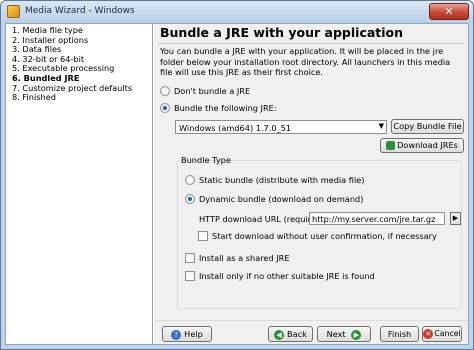  I want to click on copy-bundle-button: Copy Bundle File, so click(427, 126).